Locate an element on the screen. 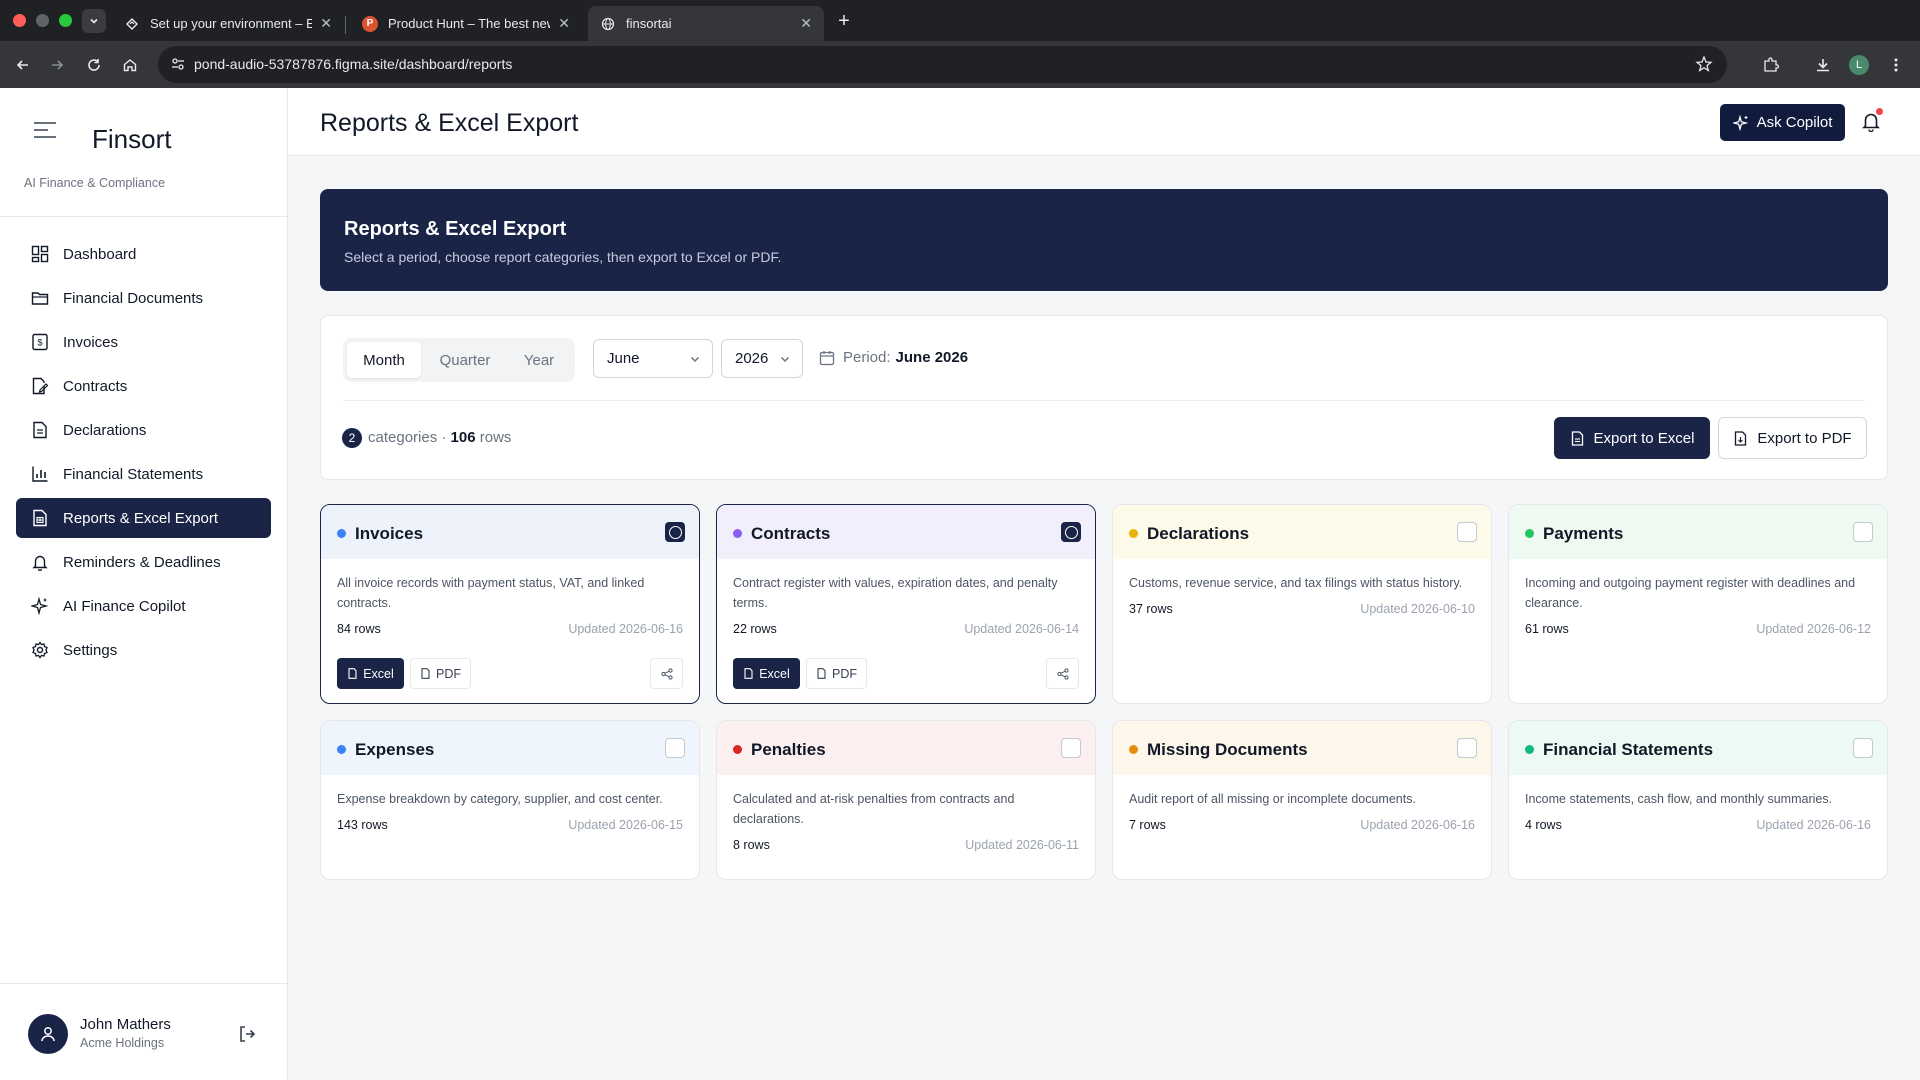 Image resolution: width=1920 pixels, height=1080 pixels. category-color-dot is located at coordinates (1133, 749).